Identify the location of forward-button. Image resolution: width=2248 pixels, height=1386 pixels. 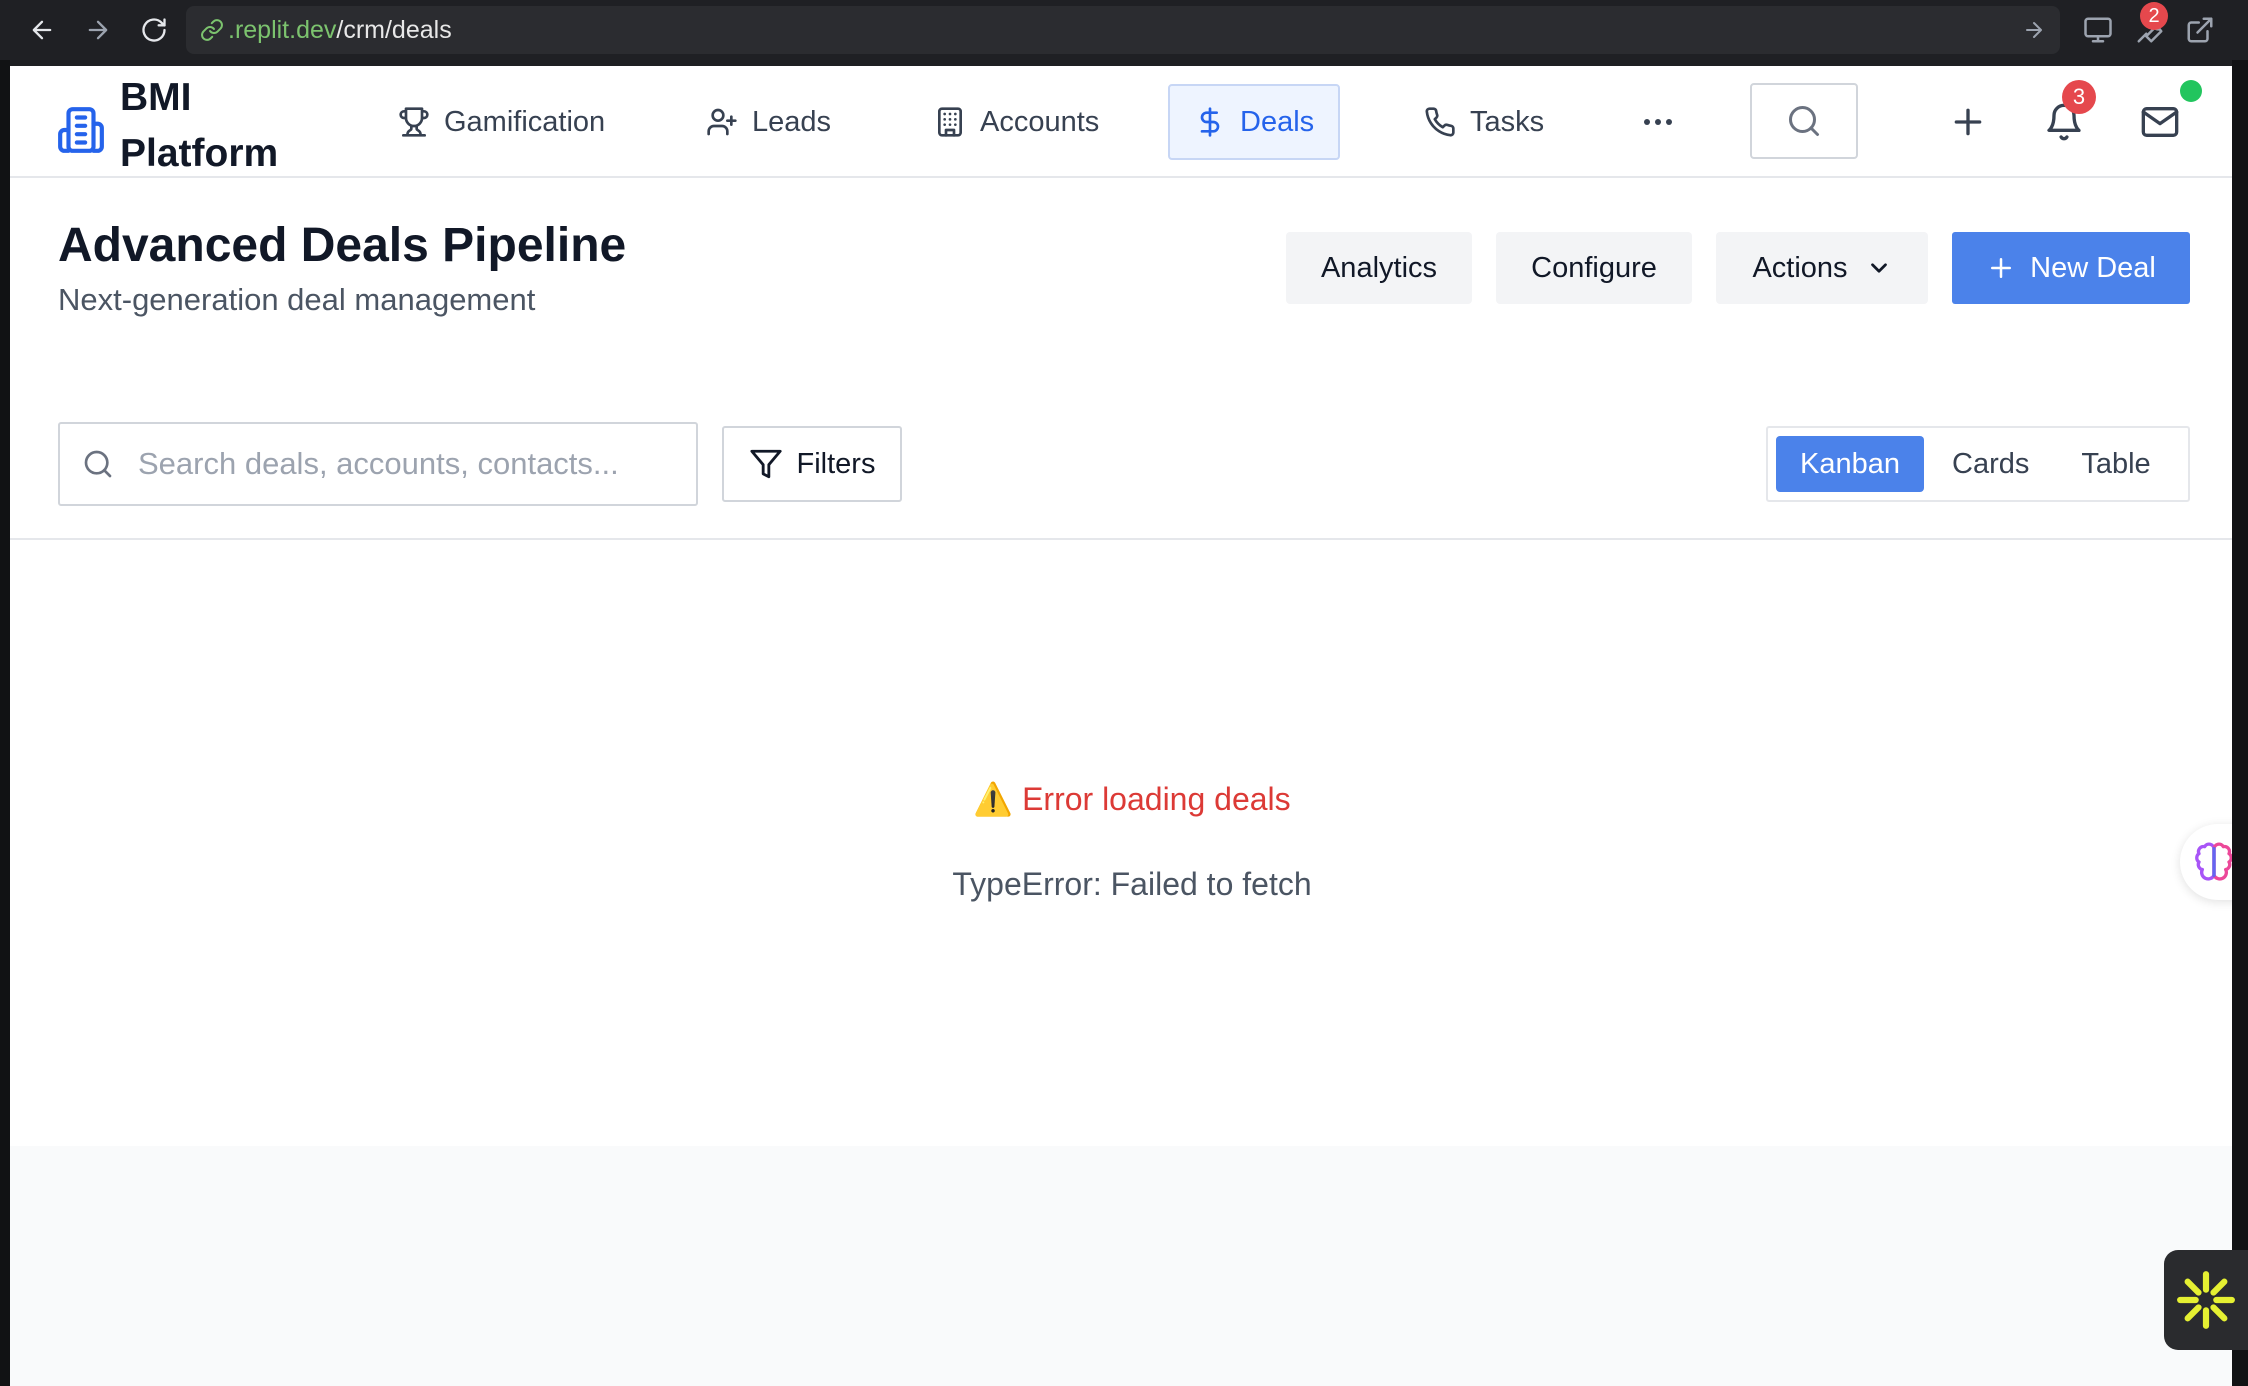
(98, 30).